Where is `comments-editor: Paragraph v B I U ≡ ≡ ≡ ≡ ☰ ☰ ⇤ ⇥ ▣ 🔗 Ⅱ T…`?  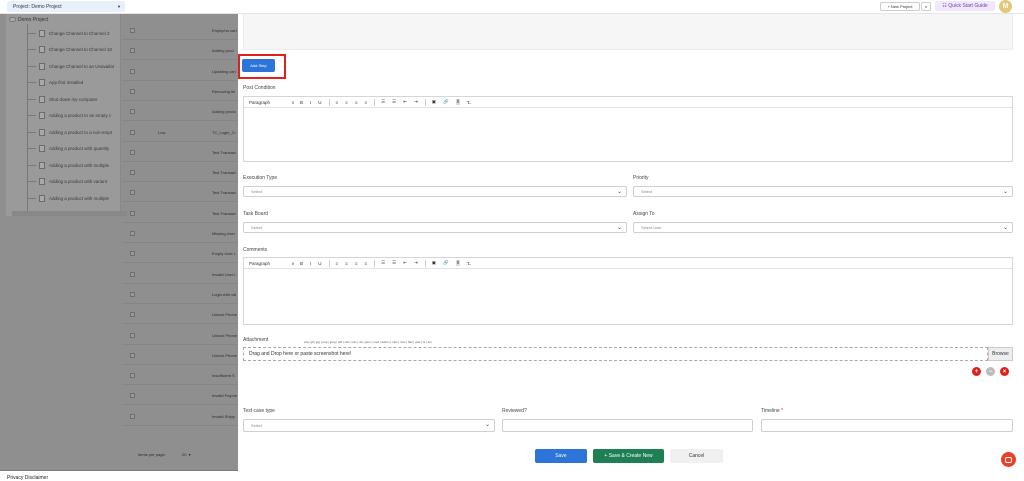 comments-editor: Paragraph v B I U ≡ ≡ ≡ ≡ ☰ ☰ ⇤ ⇥ ▣ 🔗 Ⅱ T… is located at coordinates (628, 291).